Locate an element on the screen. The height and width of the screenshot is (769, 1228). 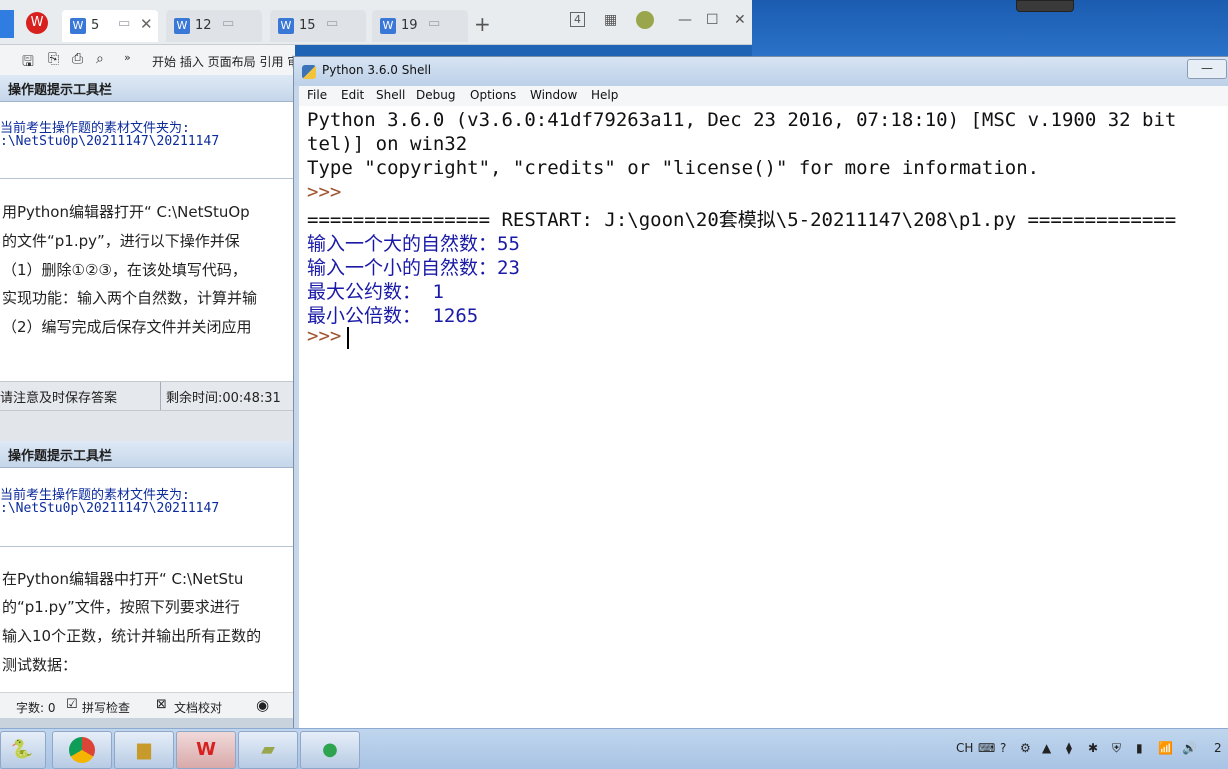
minimize-icon: — is located at coordinates (685, 20).